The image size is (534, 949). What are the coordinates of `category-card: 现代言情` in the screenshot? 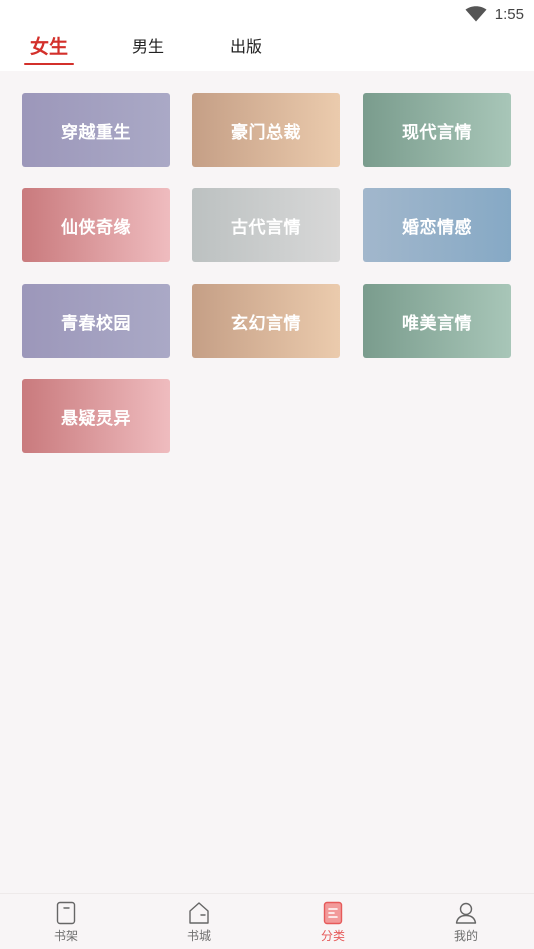 It's located at (437, 130).